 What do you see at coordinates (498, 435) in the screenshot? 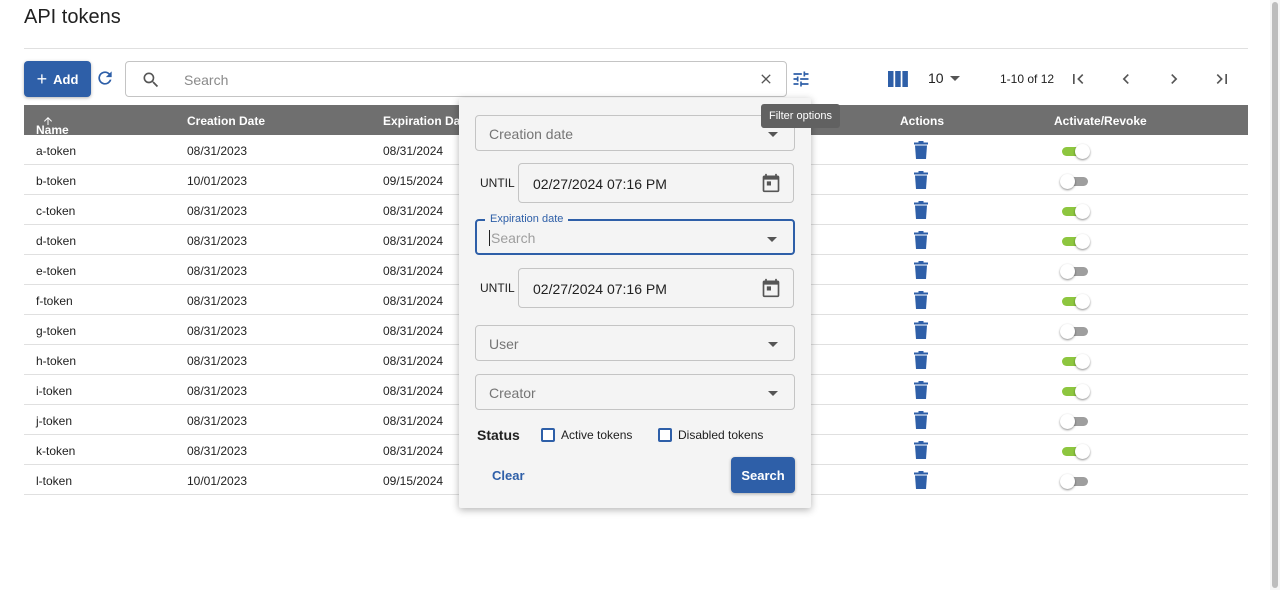
I see `status-label: Status` at bounding box center [498, 435].